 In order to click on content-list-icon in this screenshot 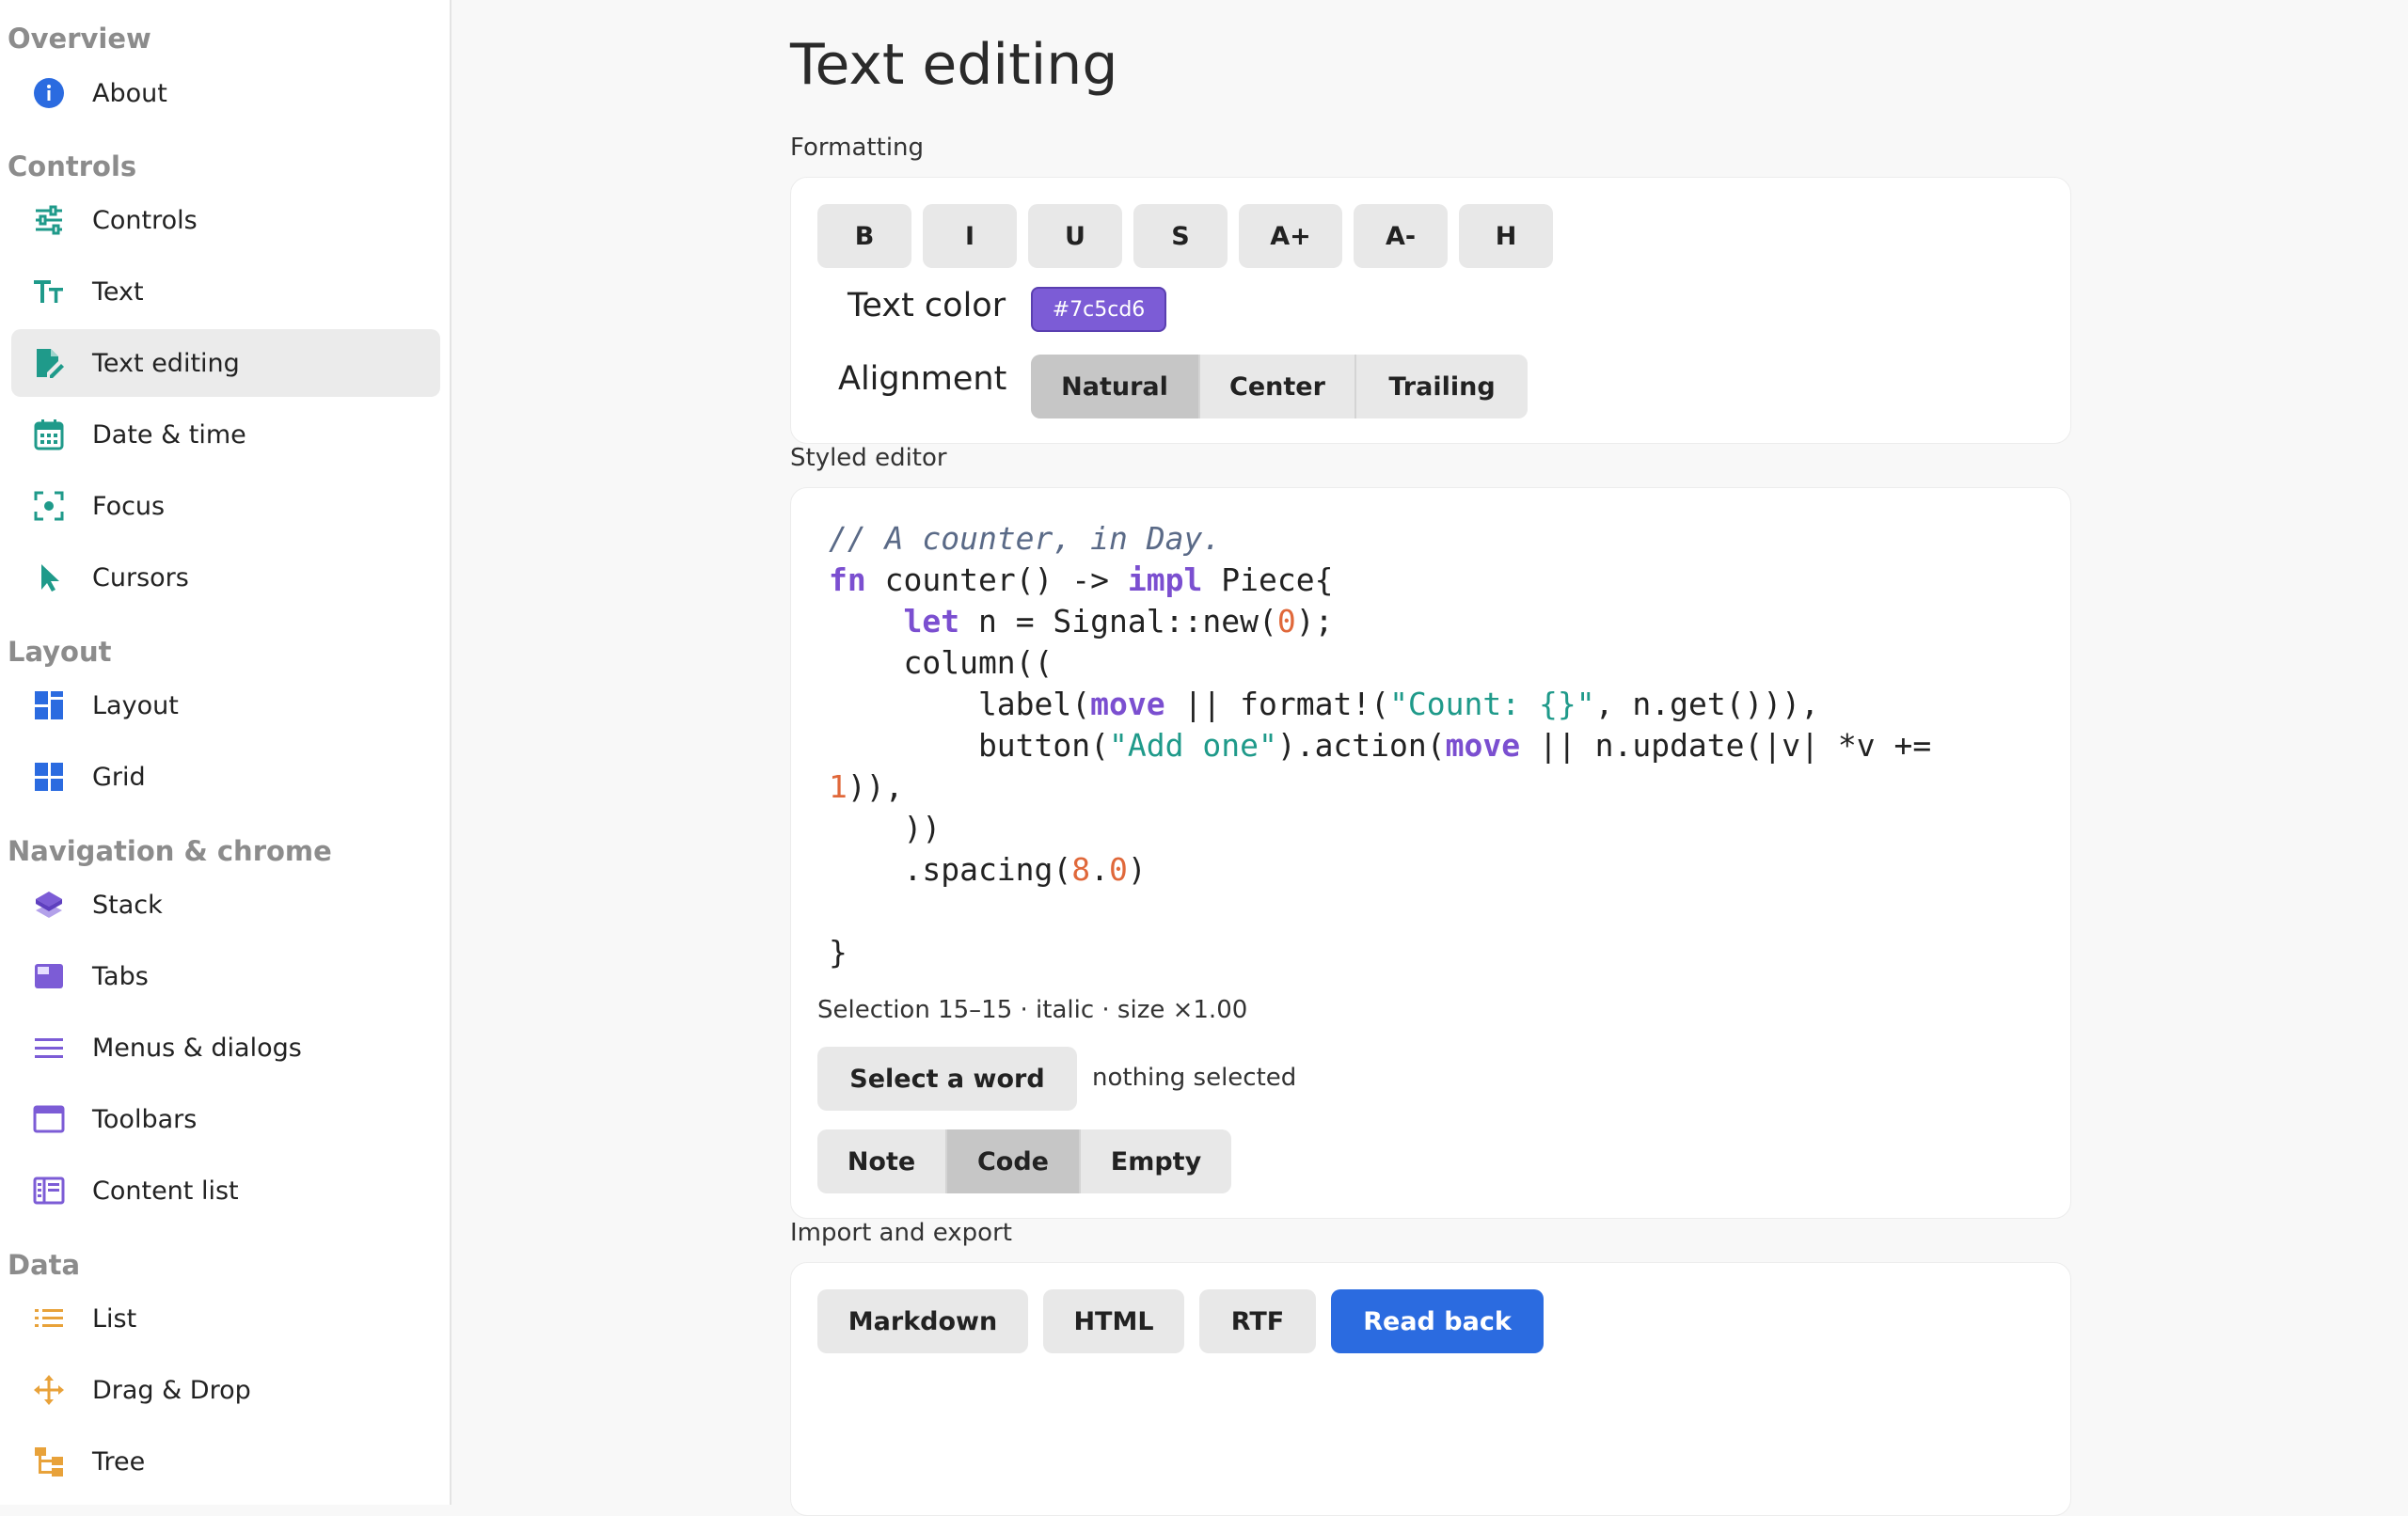, I will do `click(49, 1191)`.